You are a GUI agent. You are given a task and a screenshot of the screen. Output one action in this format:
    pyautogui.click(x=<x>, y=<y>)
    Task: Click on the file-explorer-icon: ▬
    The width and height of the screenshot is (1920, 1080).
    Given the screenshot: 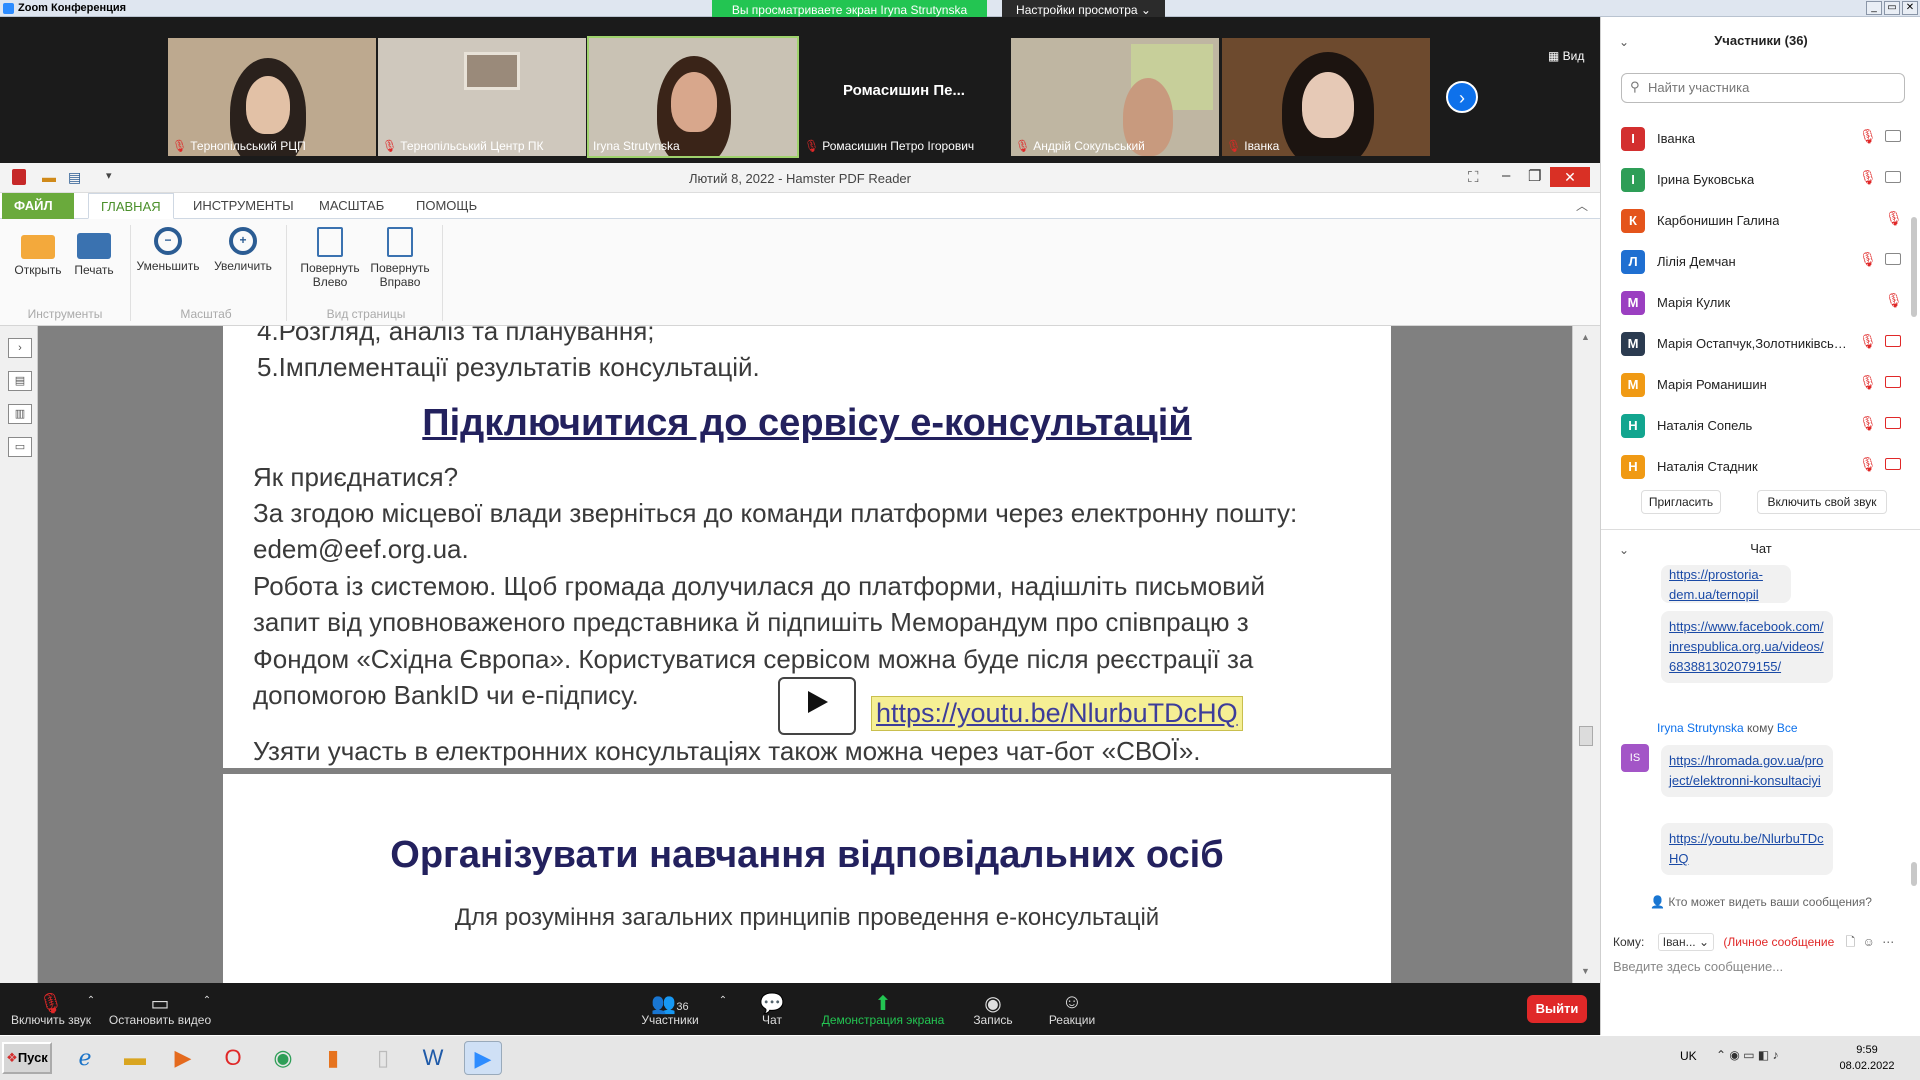 What is the action you would take?
    pyautogui.click(x=135, y=1058)
    